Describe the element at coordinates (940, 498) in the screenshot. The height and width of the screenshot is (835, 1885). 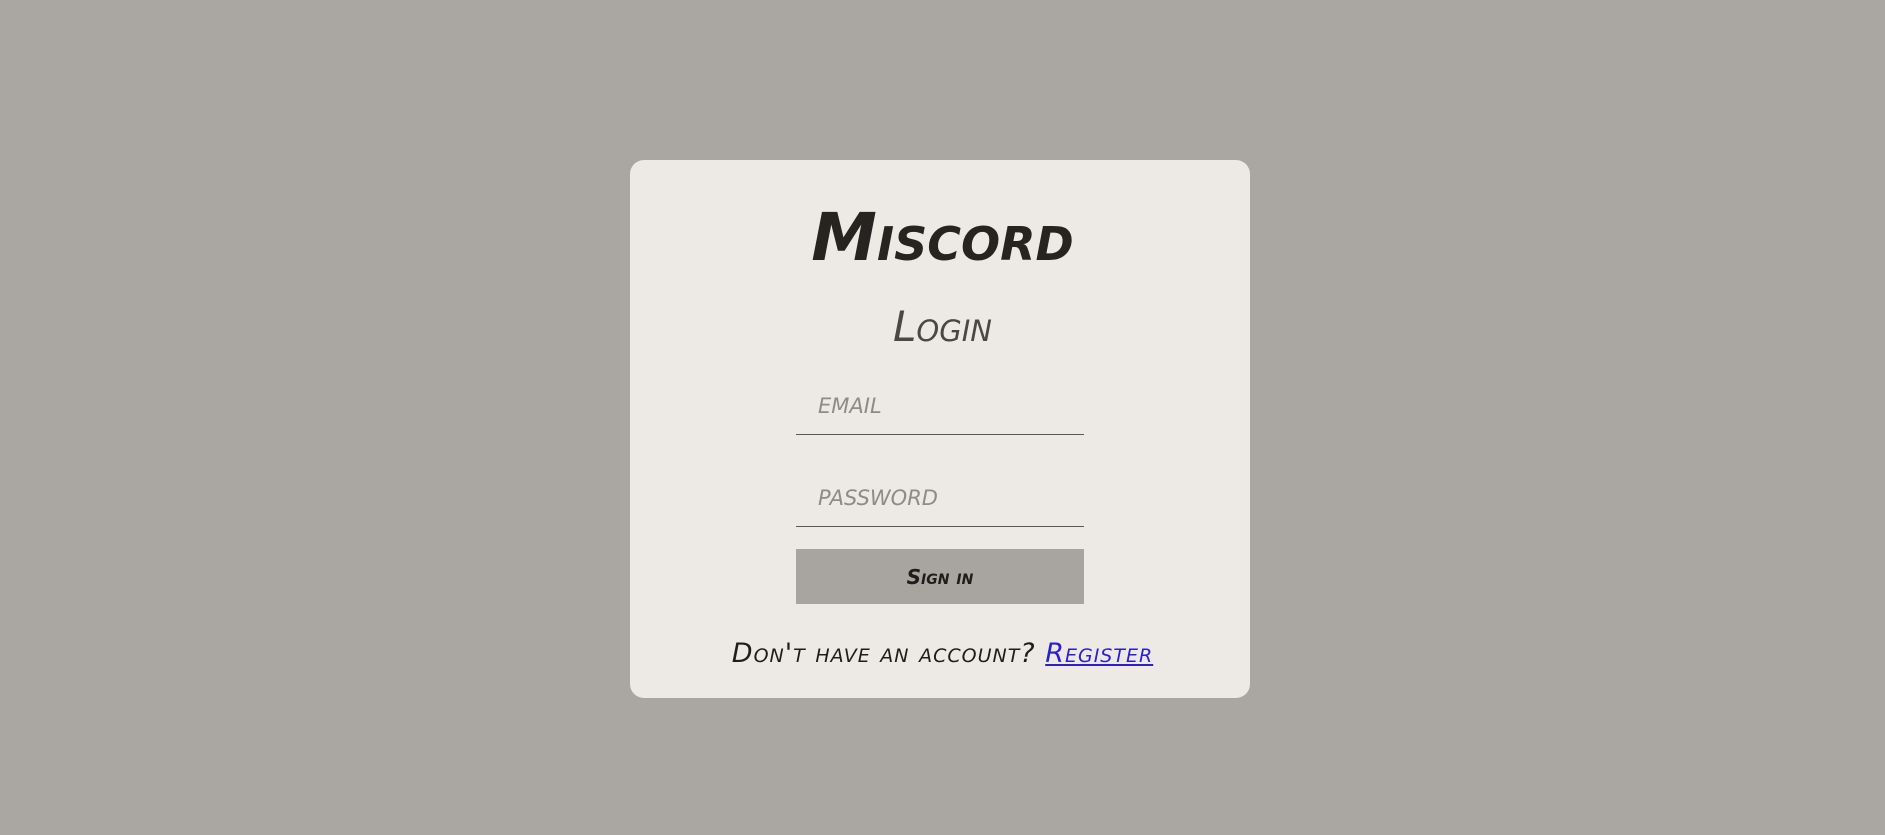
I see `password-input` at that location.